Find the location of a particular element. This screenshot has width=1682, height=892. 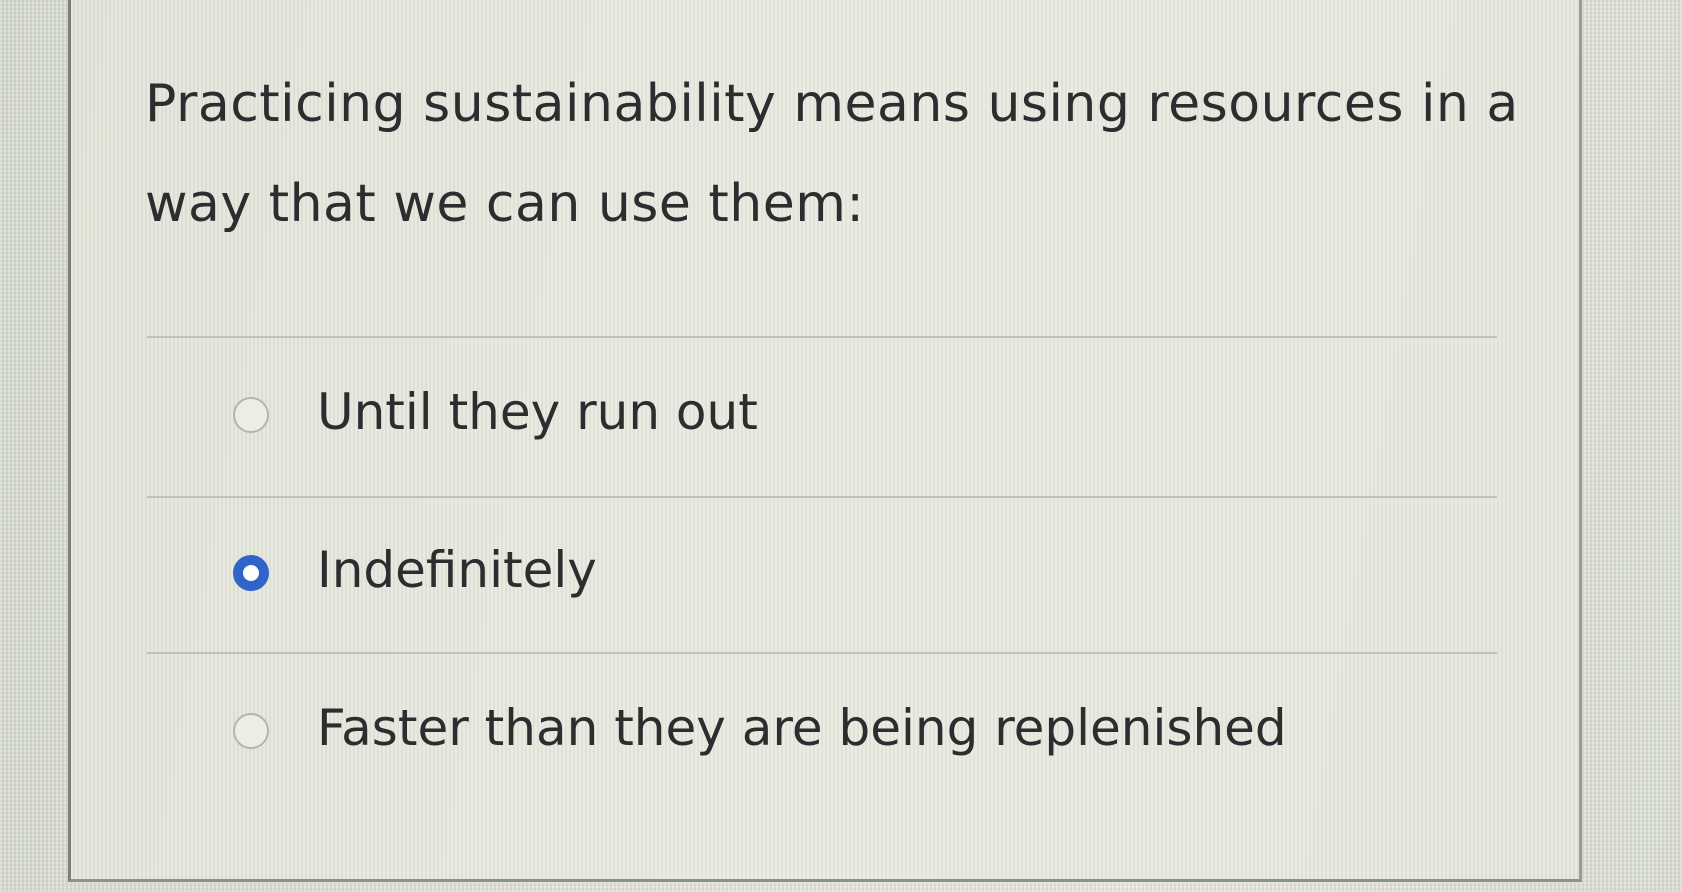

answer-label: Indefinitely is located at coordinates (457, 570).